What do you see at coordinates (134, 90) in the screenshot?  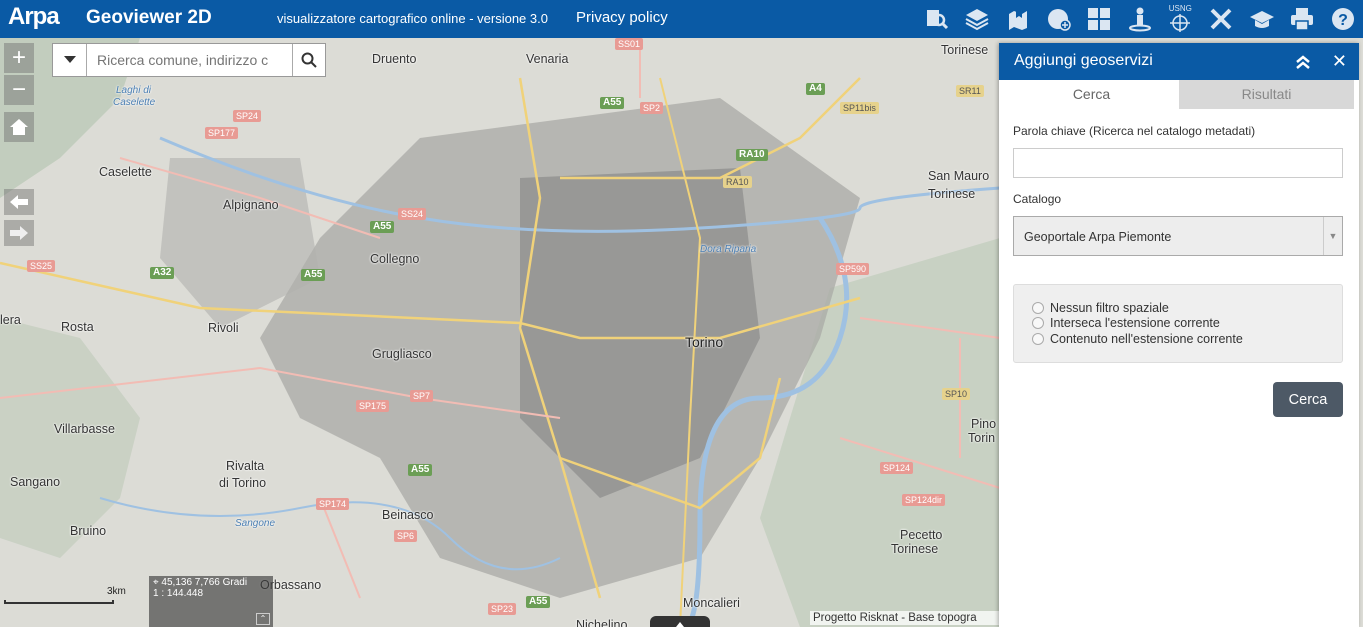 I see `place-label: Laghi di` at bounding box center [134, 90].